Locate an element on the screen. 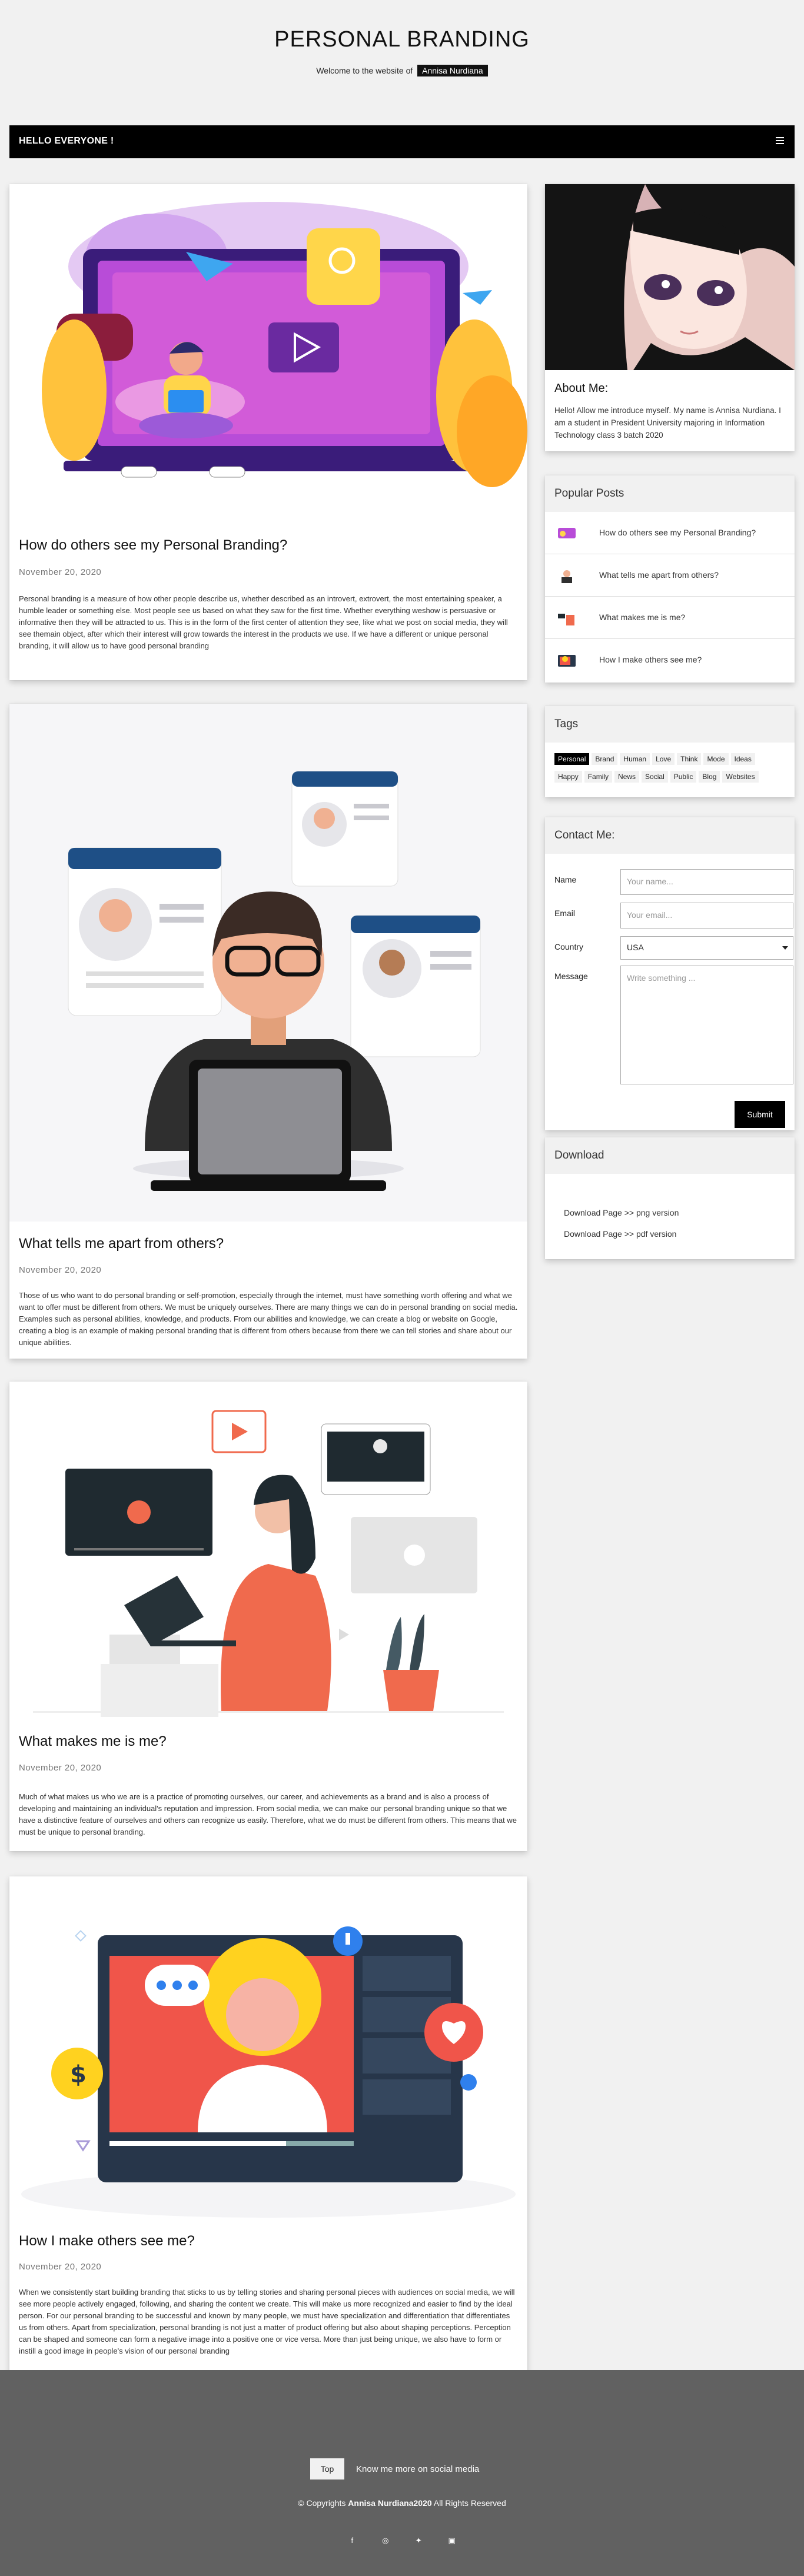 The width and height of the screenshot is (804, 2576). site-title: PERSONAL BRANDING is located at coordinates (402, 39).